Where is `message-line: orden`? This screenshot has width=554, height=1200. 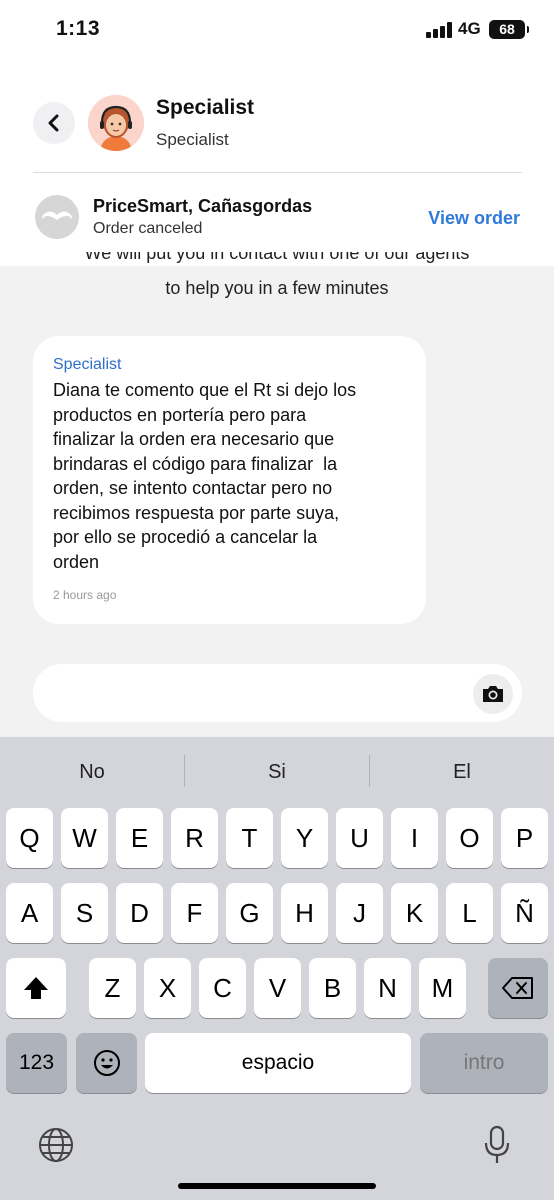 message-line: orden is located at coordinates (76, 561).